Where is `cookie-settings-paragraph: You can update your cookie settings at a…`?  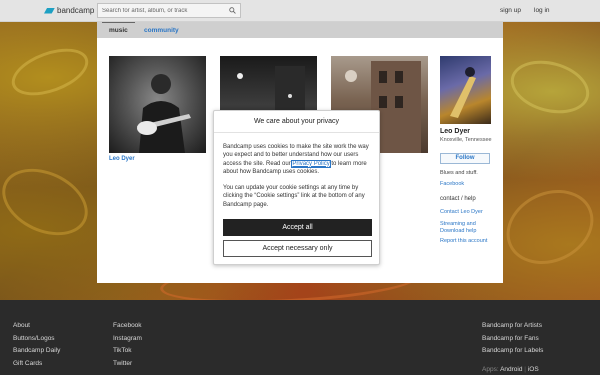 cookie-settings-paragraph: You can update your cookie settings at a… is located at coordinates (294, 196).